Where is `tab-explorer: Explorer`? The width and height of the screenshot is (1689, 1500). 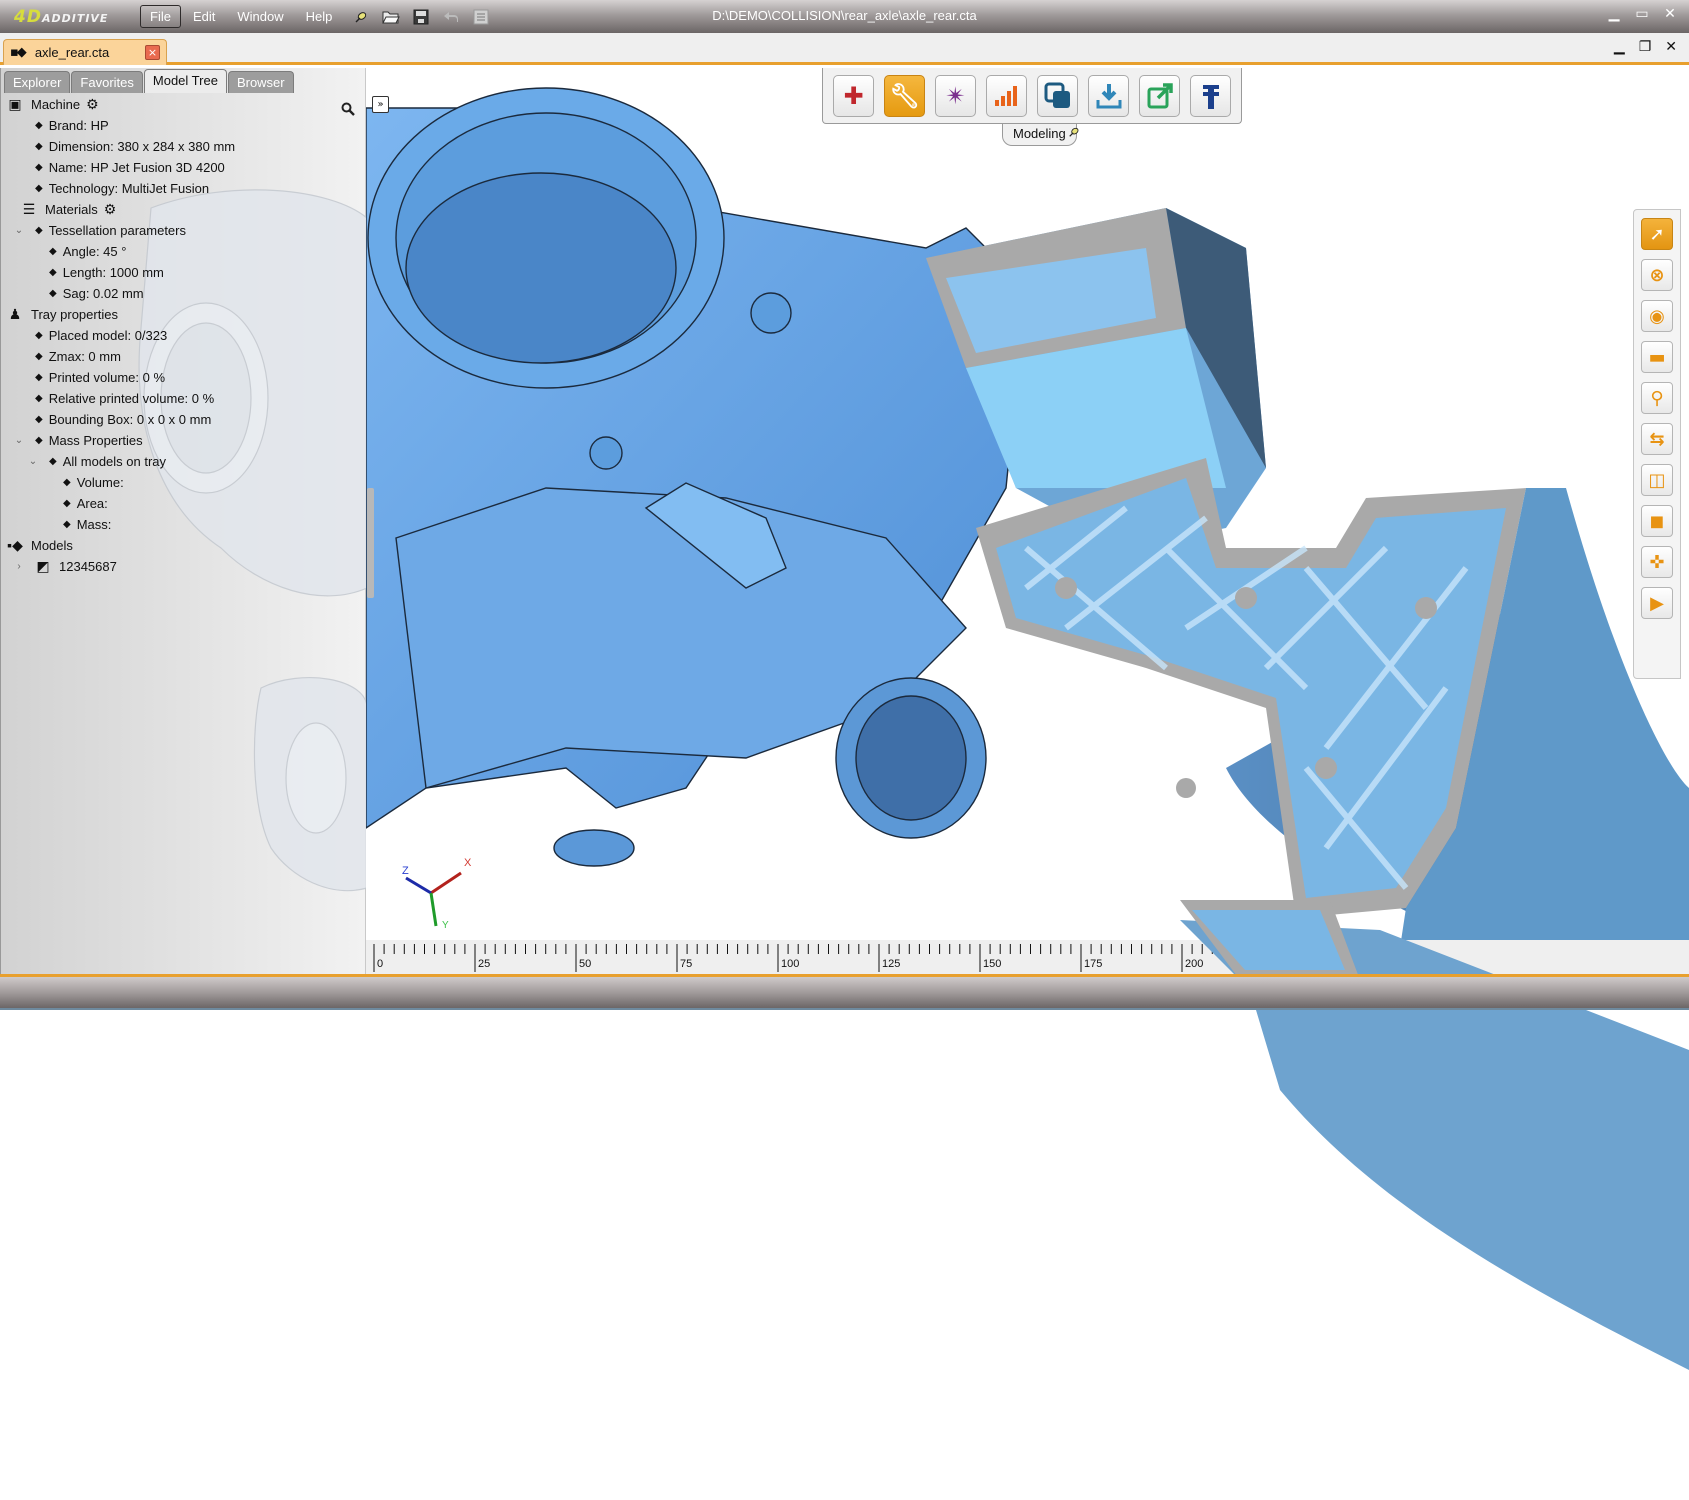 tab-explorer: Explorer is located at coordinates (37, 82).